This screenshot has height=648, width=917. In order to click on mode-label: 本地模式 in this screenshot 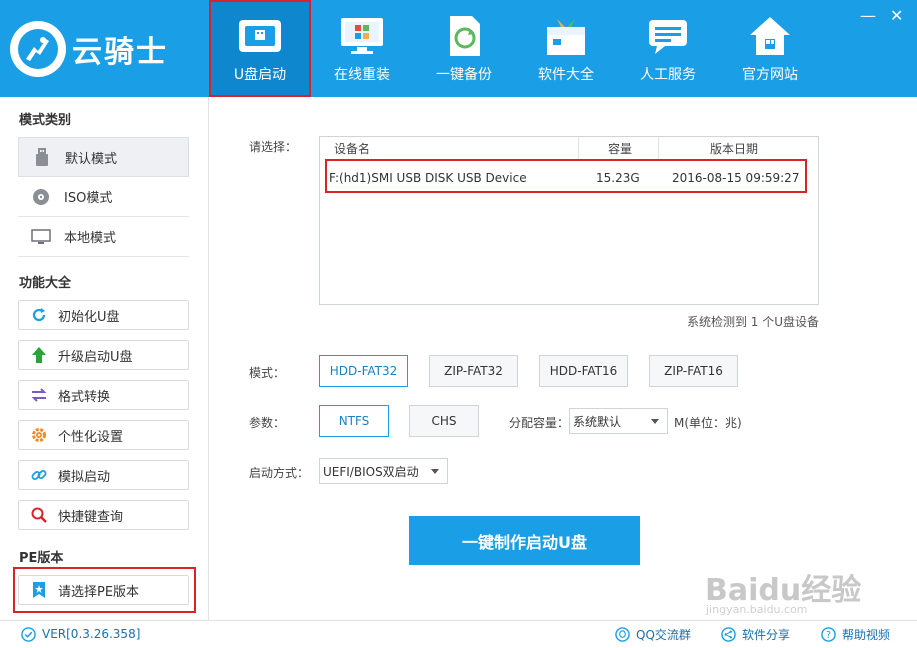, I will do `click(90, 238)`.